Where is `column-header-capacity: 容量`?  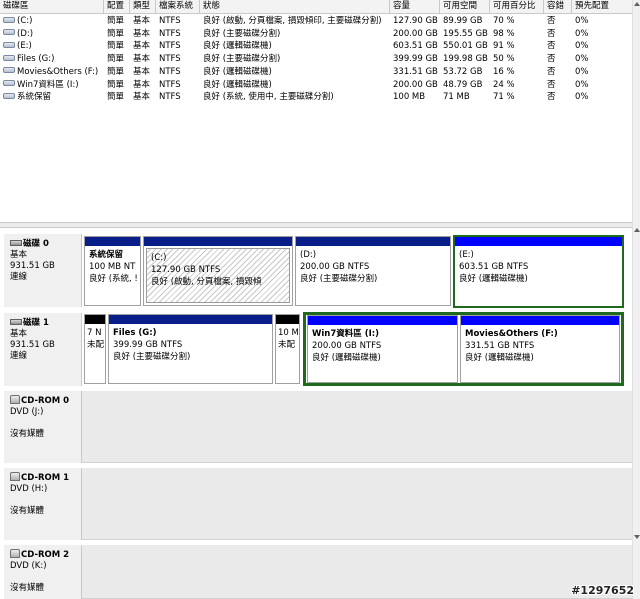
column-header-capacity: 容量 is located at coordinates (415, 7).